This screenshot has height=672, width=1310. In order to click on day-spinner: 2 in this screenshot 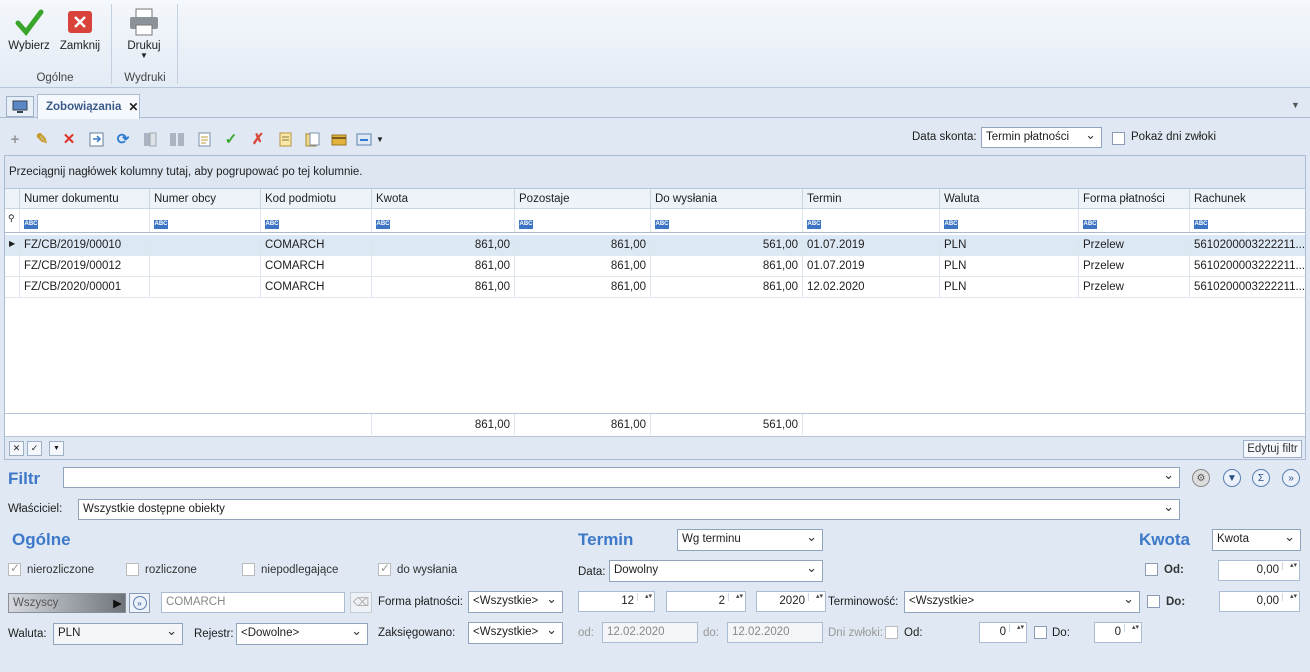, I will do `click(706, 601)`.